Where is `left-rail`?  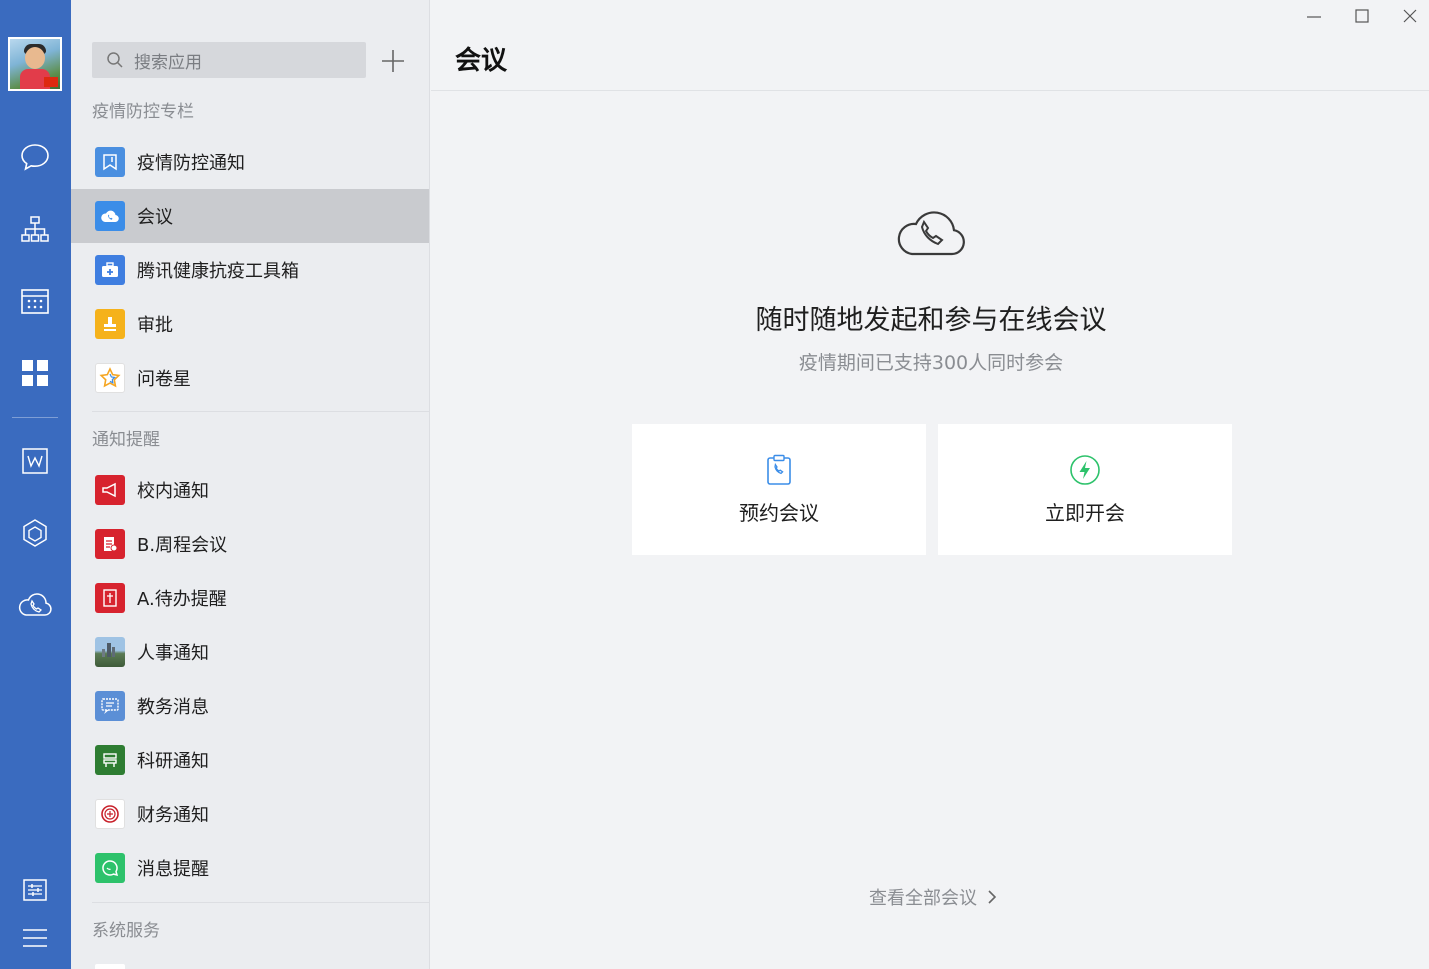
left-rail is located at coordinates (35, 484).